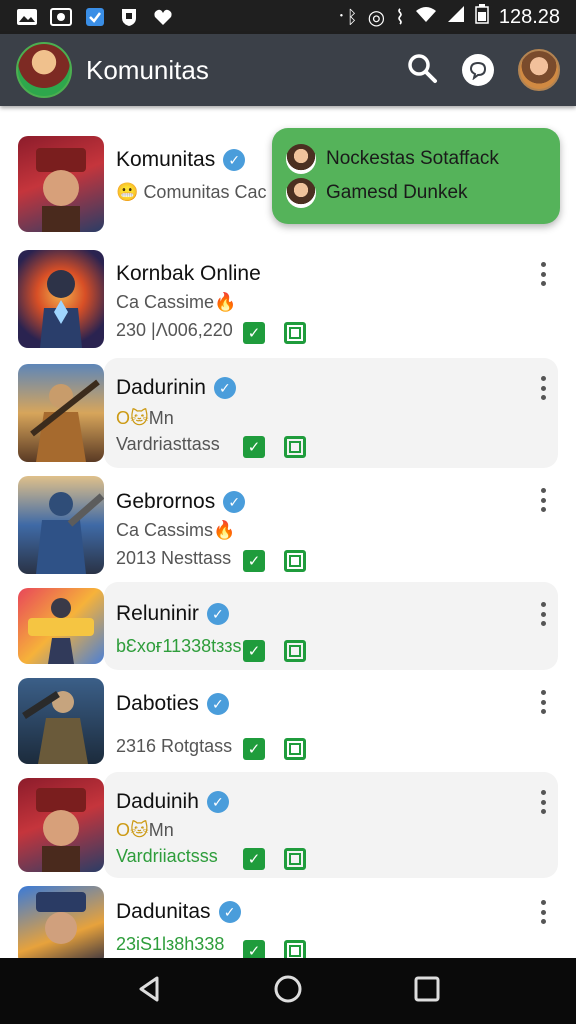 The image size is (576, 1024). What do you see at coordinates (95, 17) in the screenshot?
I see `checkbox-icon` at bounding box center [95, 17].